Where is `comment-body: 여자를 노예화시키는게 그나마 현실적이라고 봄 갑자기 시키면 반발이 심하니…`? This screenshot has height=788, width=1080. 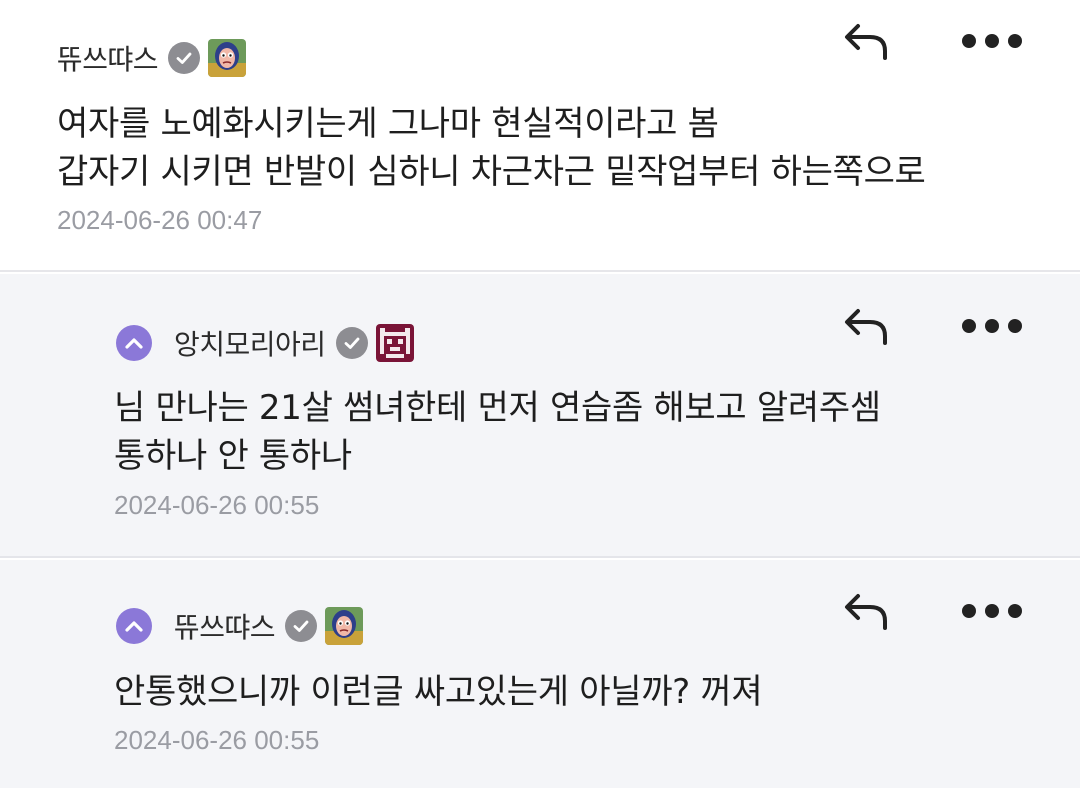
comment-body: 여자를 노예화시키는게 그나마 현실적이라고 봄 갑자기 시키면 반발이 심하니… is located at coordinates (491, 148).